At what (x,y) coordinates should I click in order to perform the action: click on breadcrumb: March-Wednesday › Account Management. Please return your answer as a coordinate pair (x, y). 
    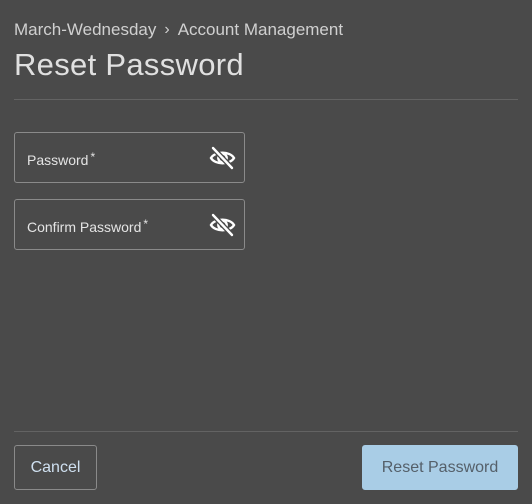
    Looking at the image, I should click on (178, 30).